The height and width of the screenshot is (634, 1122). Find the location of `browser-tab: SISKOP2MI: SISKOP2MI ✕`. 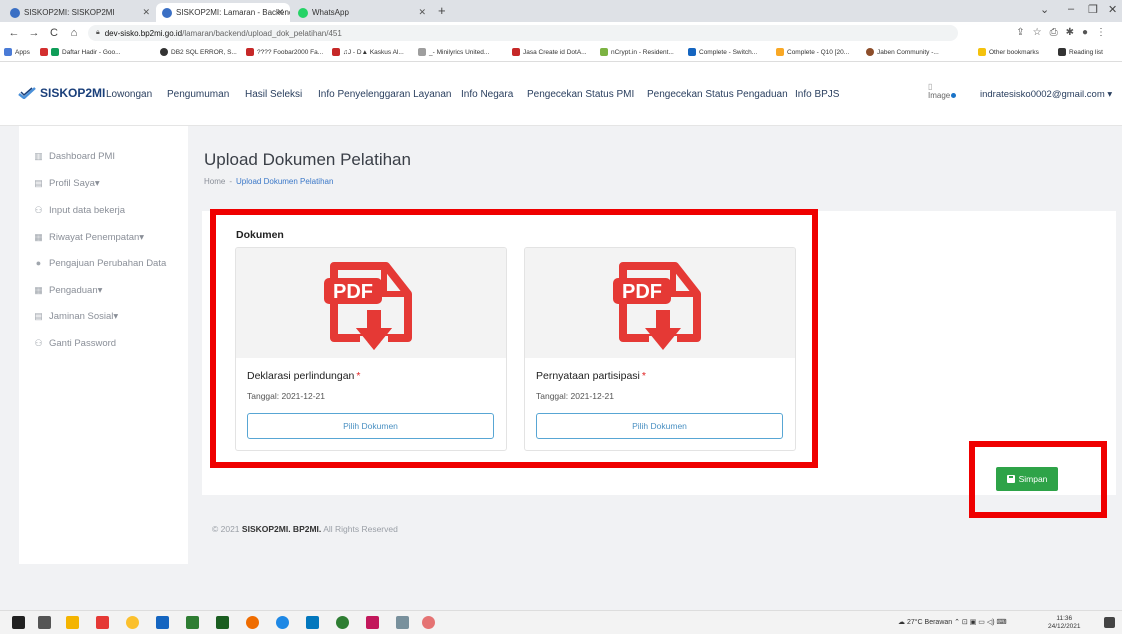

browser-tab: SISKOP2MI: SISKOP2MI ✕ is located at coordinates (80, 12).